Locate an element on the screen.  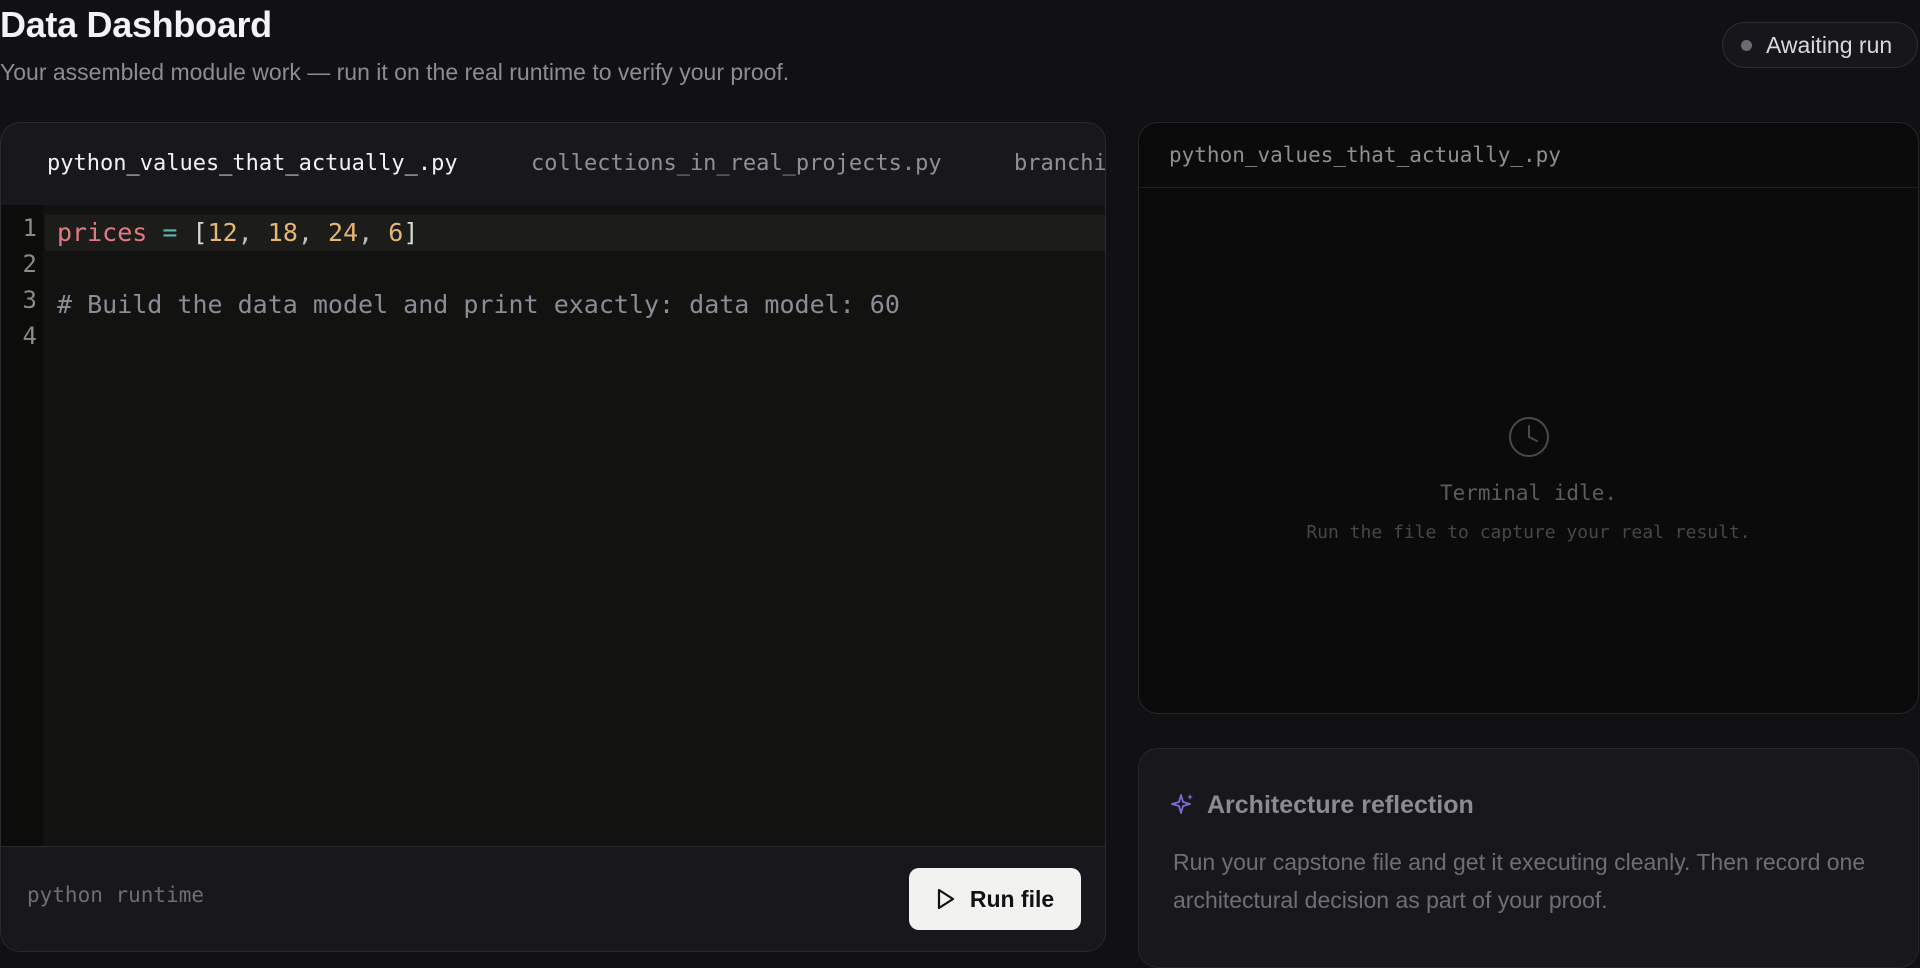
code-token-number: 24 is located at coordinates (343, 232).